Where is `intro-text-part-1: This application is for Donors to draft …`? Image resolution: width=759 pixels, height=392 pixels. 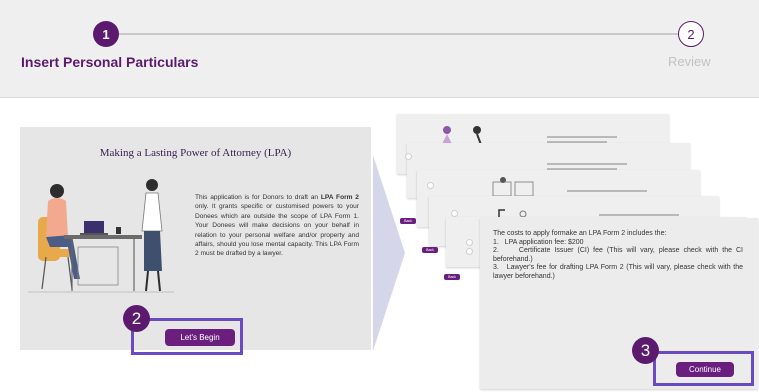 intro-text-part-1: This application is for Donors to draft … is located at coordinates (258, 197).